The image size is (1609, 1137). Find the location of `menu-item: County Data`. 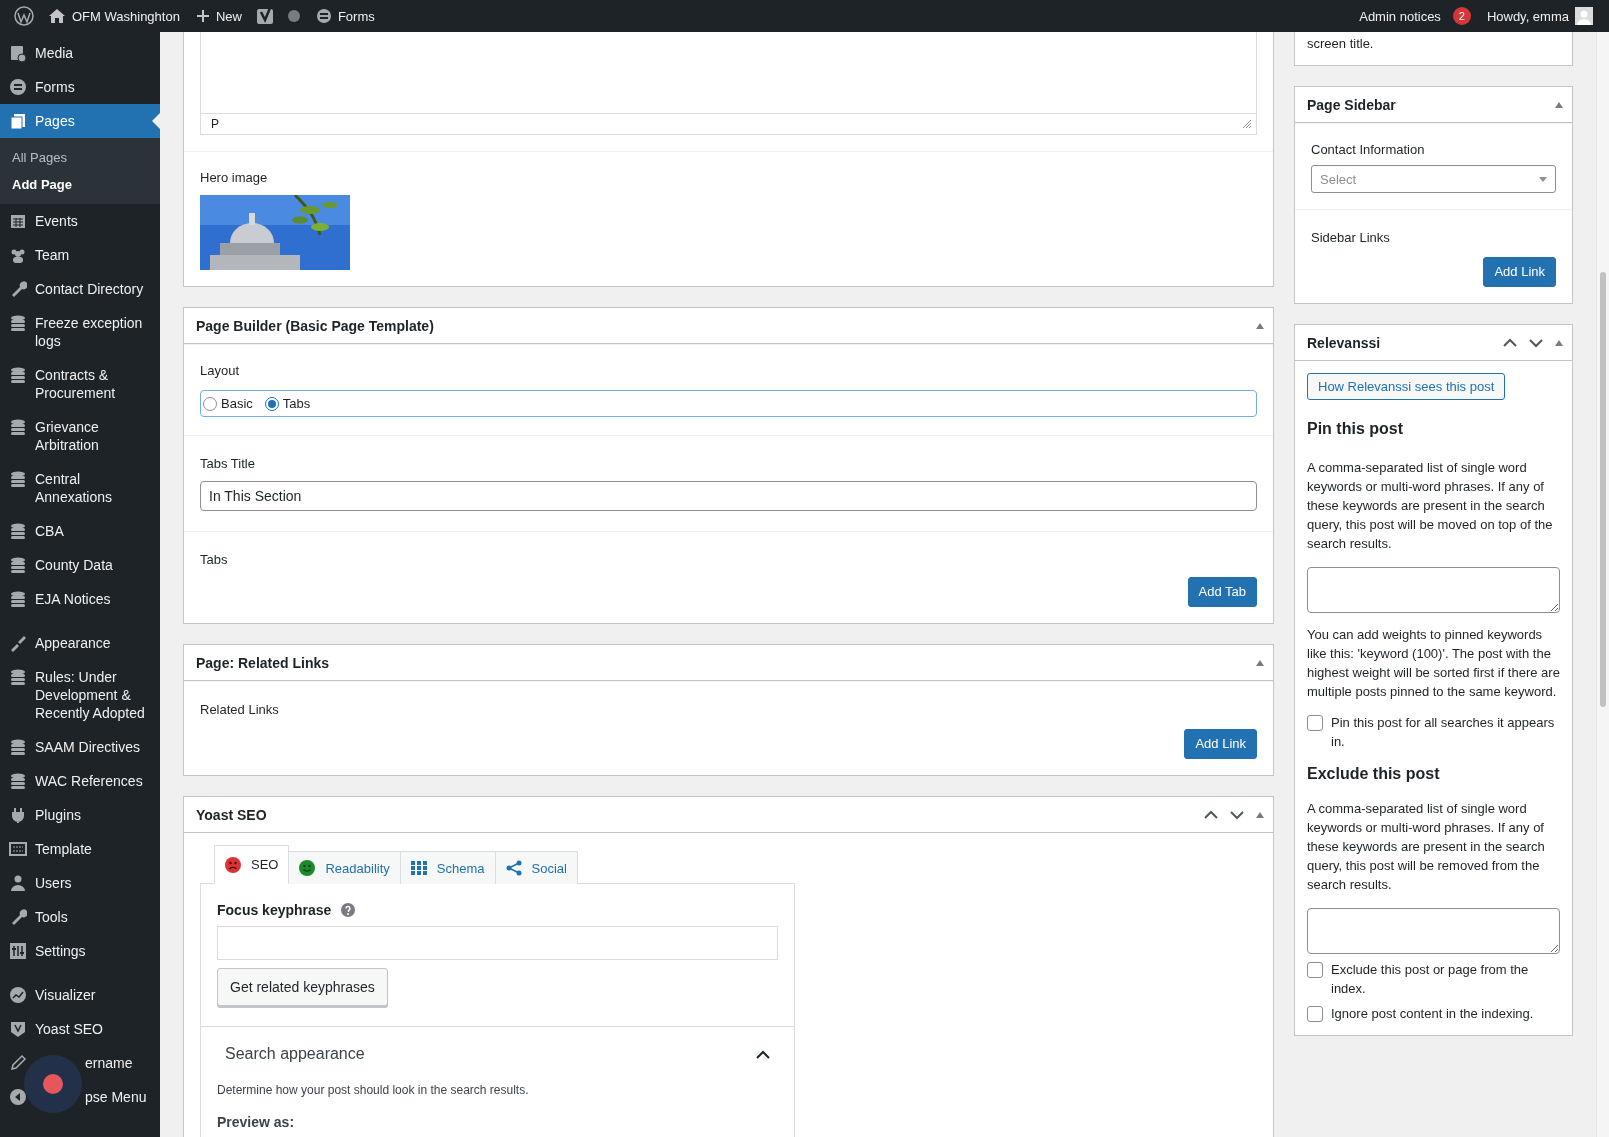

menu-item: County Data is located at coordinates (80, 565).